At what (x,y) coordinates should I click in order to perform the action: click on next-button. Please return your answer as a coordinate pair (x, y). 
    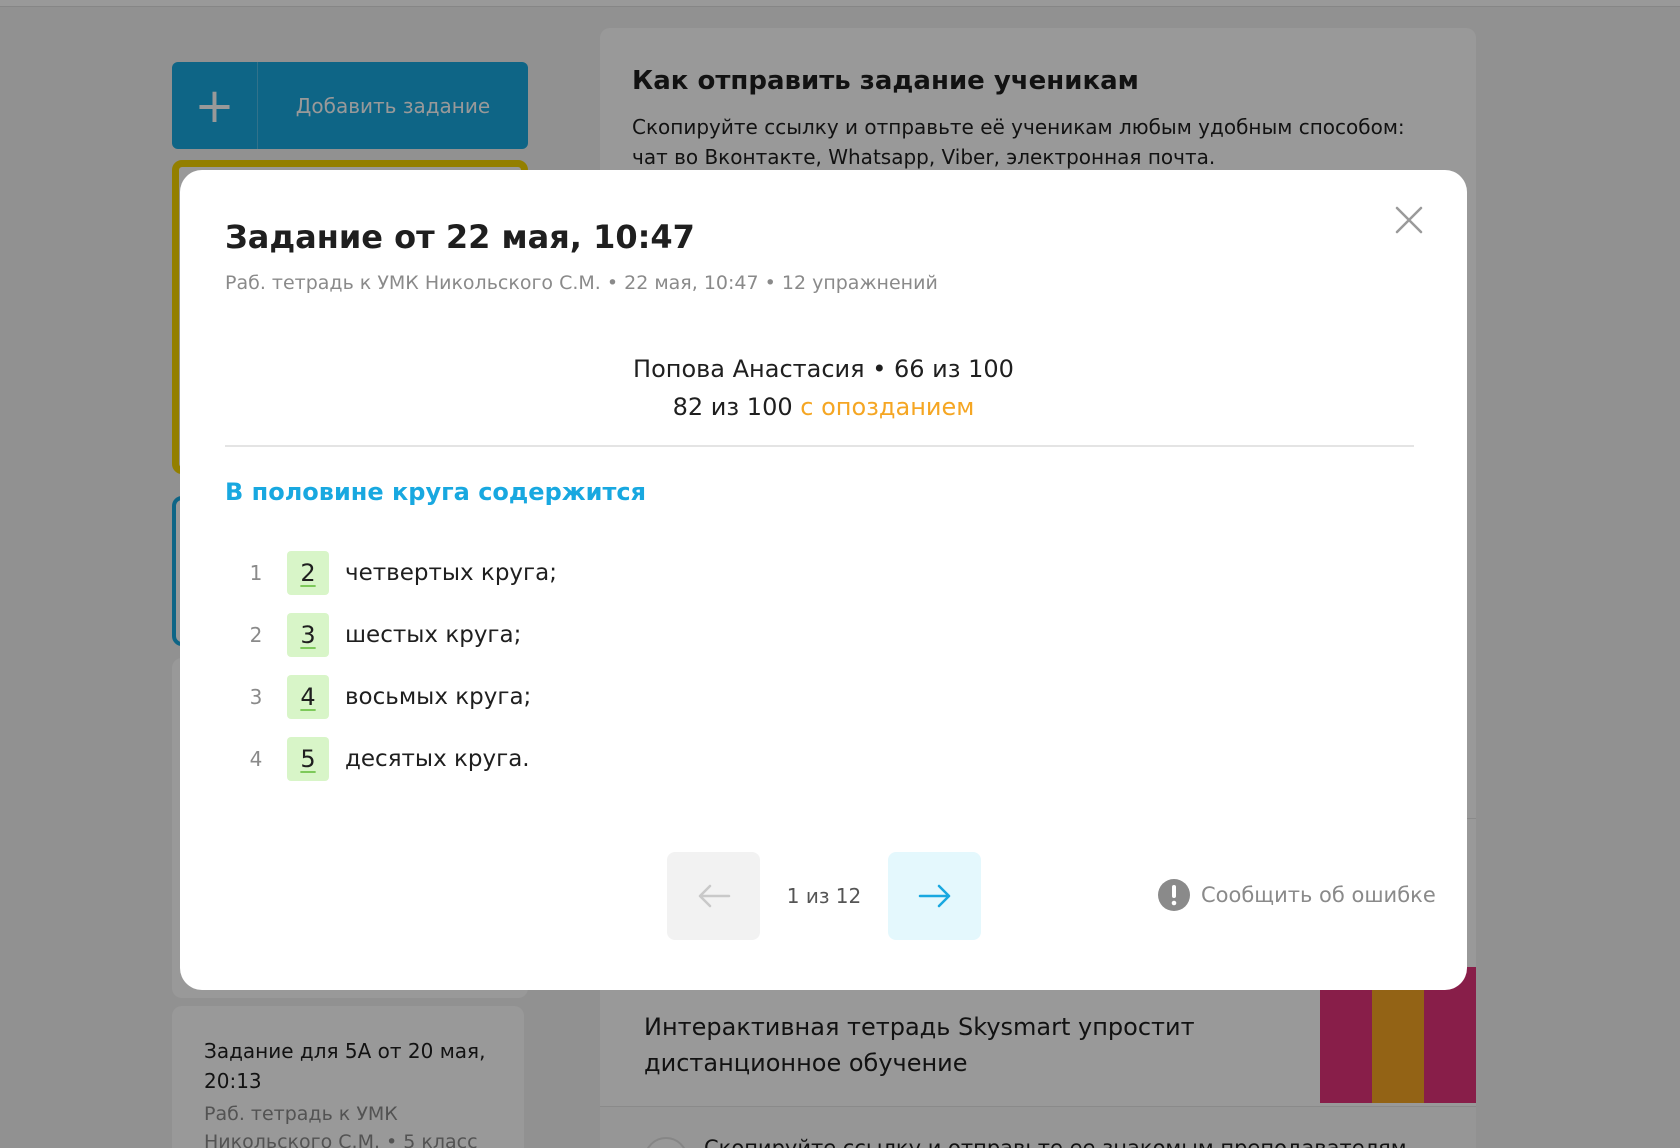
    Looking at the image, I should click on (934, 896).